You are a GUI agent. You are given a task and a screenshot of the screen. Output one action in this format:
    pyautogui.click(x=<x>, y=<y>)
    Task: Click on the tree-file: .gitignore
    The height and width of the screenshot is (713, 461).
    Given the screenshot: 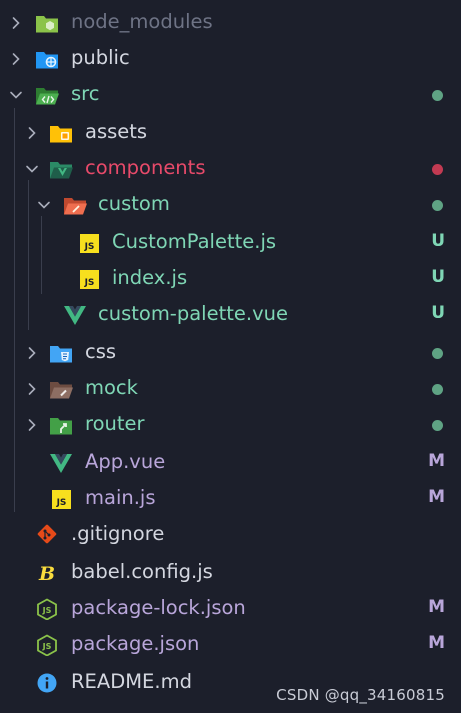 What is the action you would take?
    pyautogui.click(x=230, y=535)
    